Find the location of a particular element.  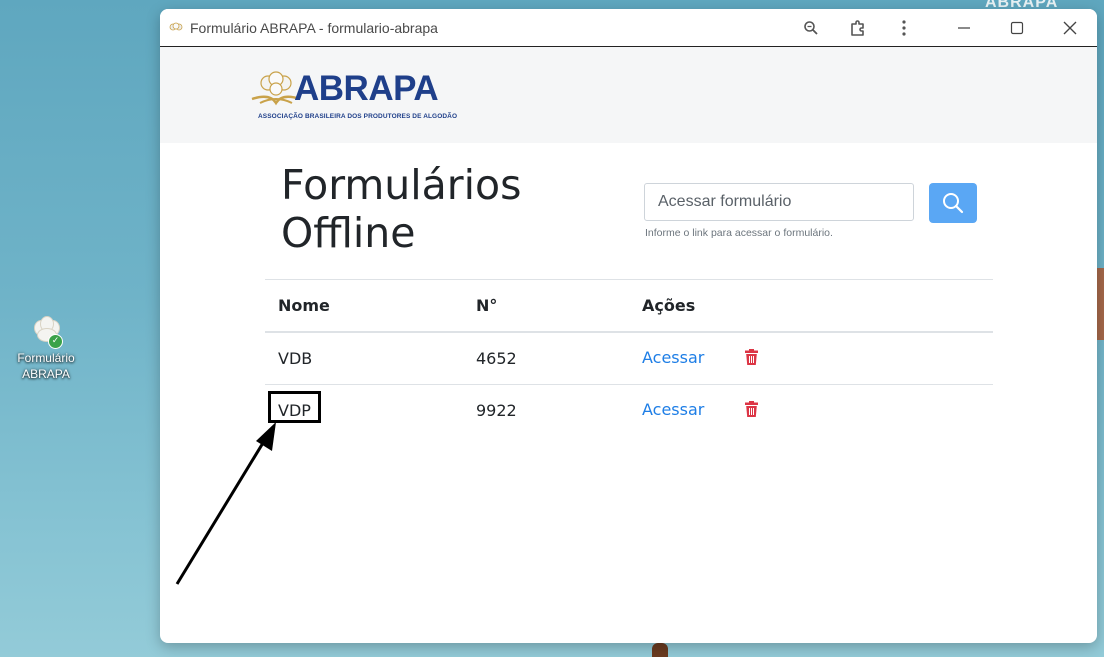

close-icon is located at coordinates (1070, 27).